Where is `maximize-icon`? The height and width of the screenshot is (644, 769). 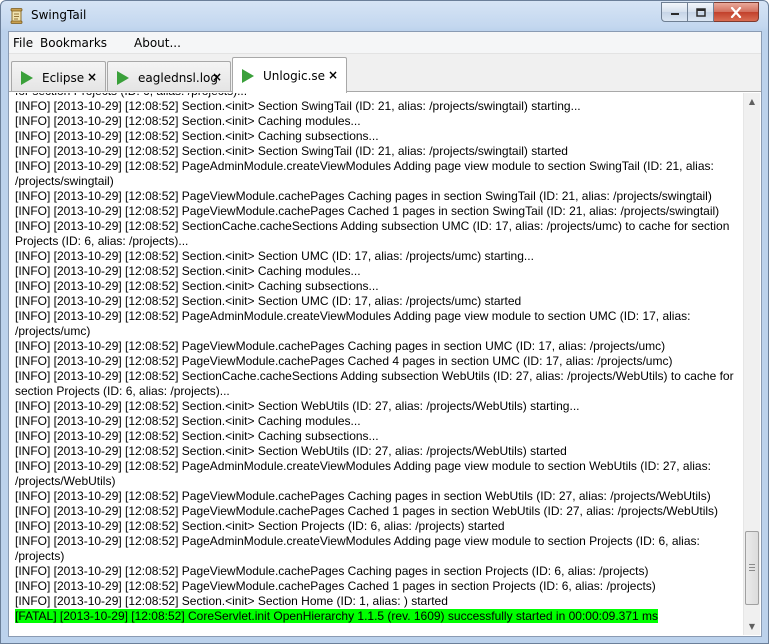 maximize-icon is located at coordinates (700, 12).